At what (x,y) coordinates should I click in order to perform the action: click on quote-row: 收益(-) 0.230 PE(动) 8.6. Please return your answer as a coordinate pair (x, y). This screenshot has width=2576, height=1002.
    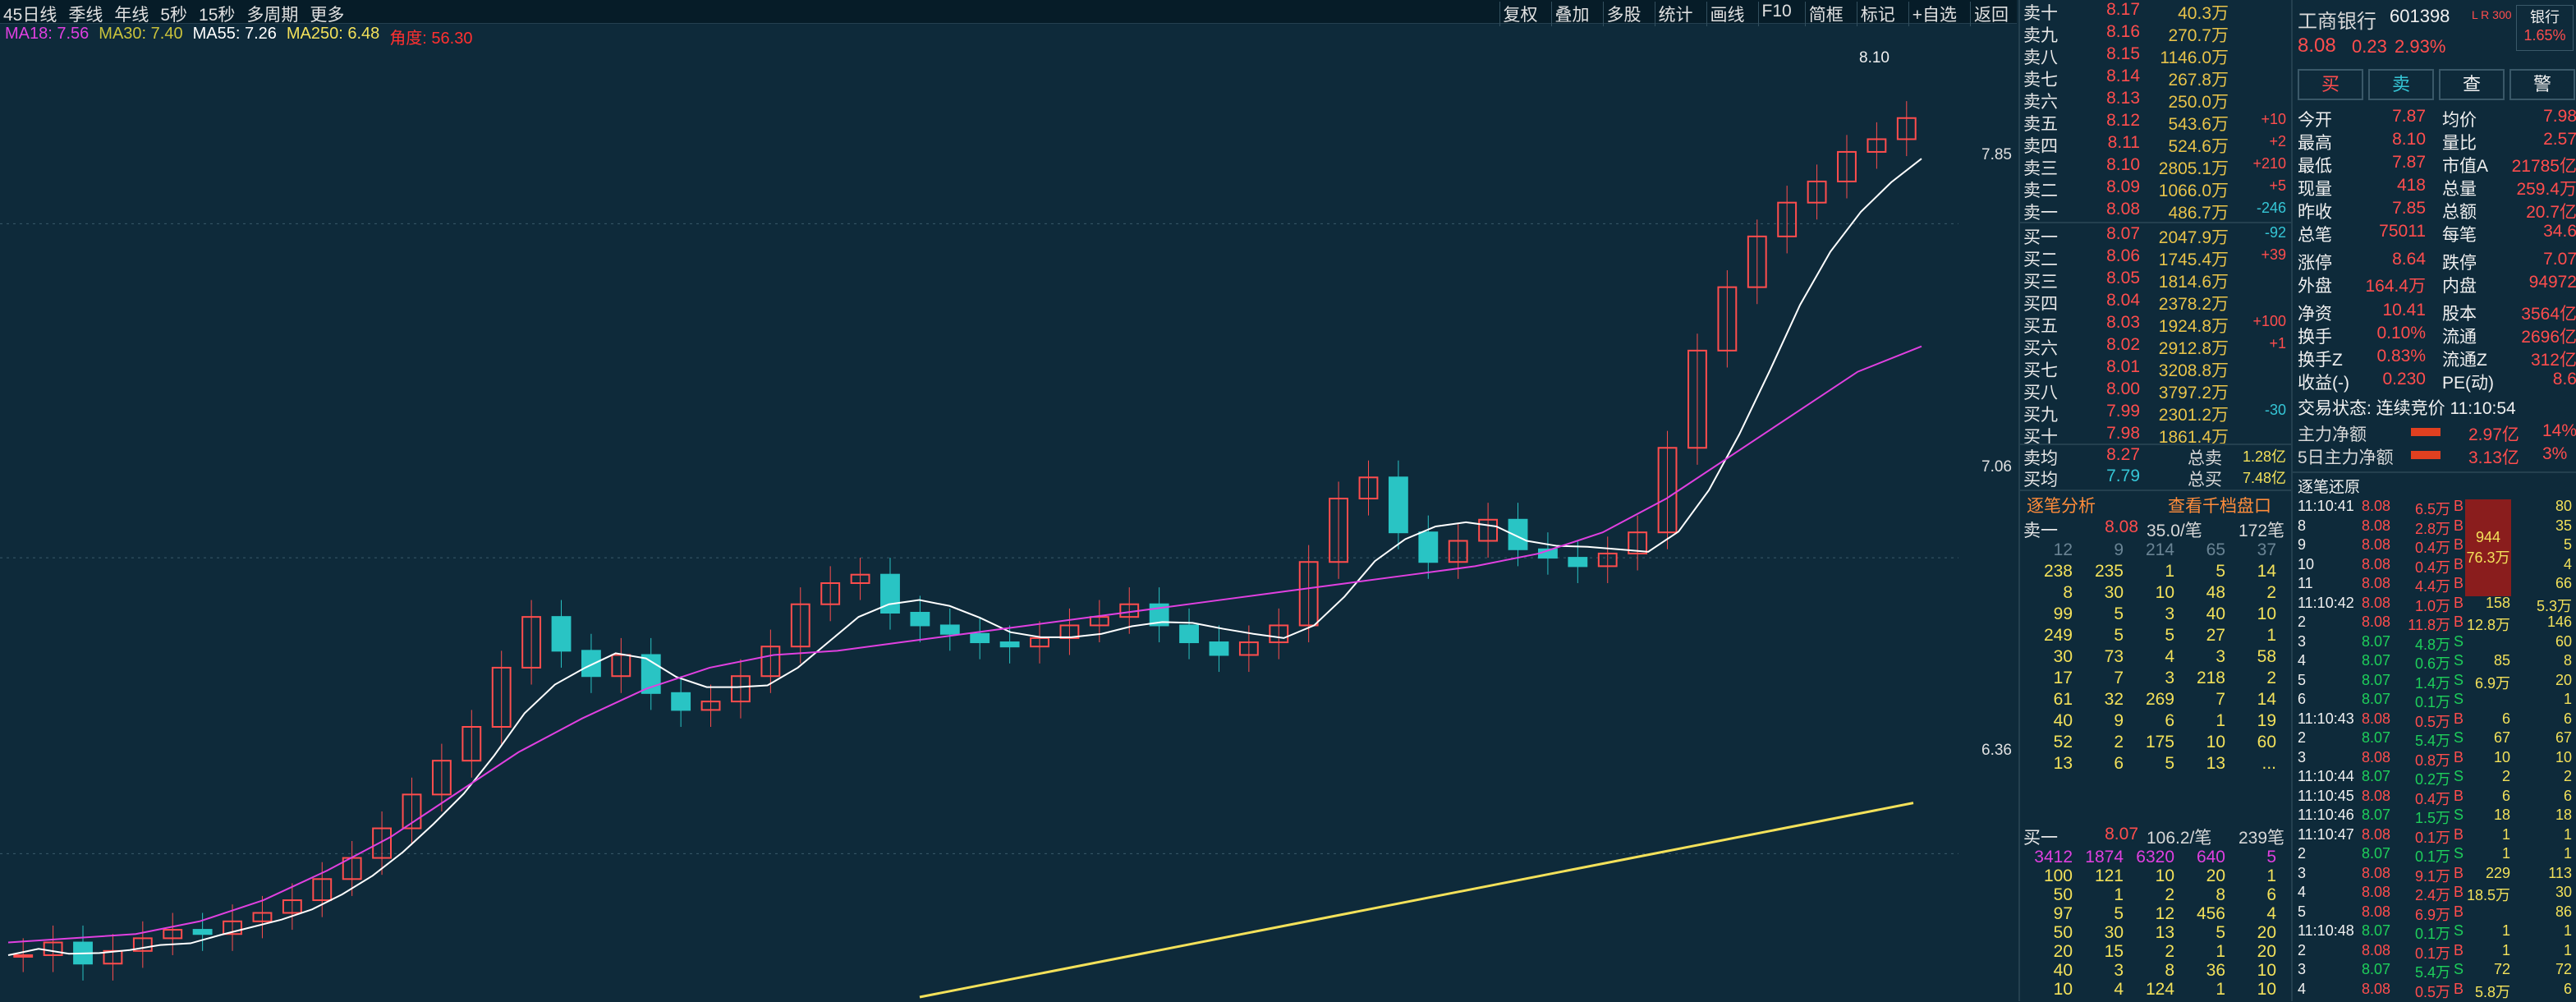
    Looking at the image, I should click on (2436, 381).